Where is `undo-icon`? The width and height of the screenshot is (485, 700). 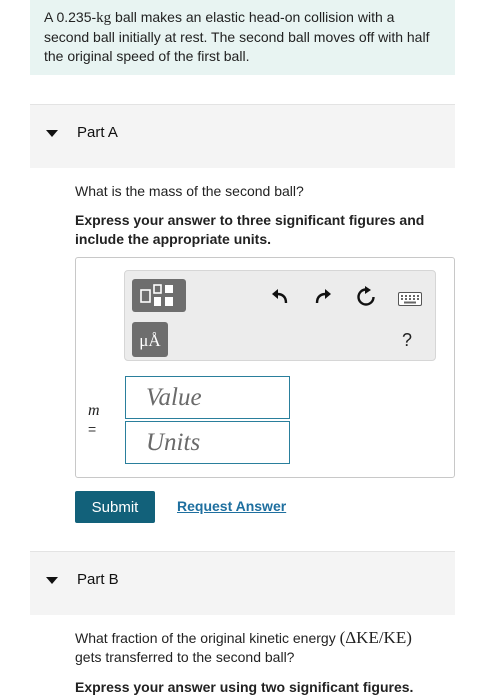
undo-icon is located at coordinates (280, 297).